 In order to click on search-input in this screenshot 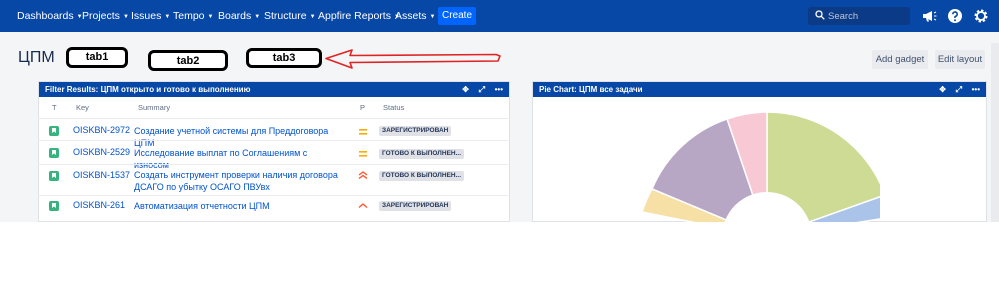, I will do `click(867, 16)`.